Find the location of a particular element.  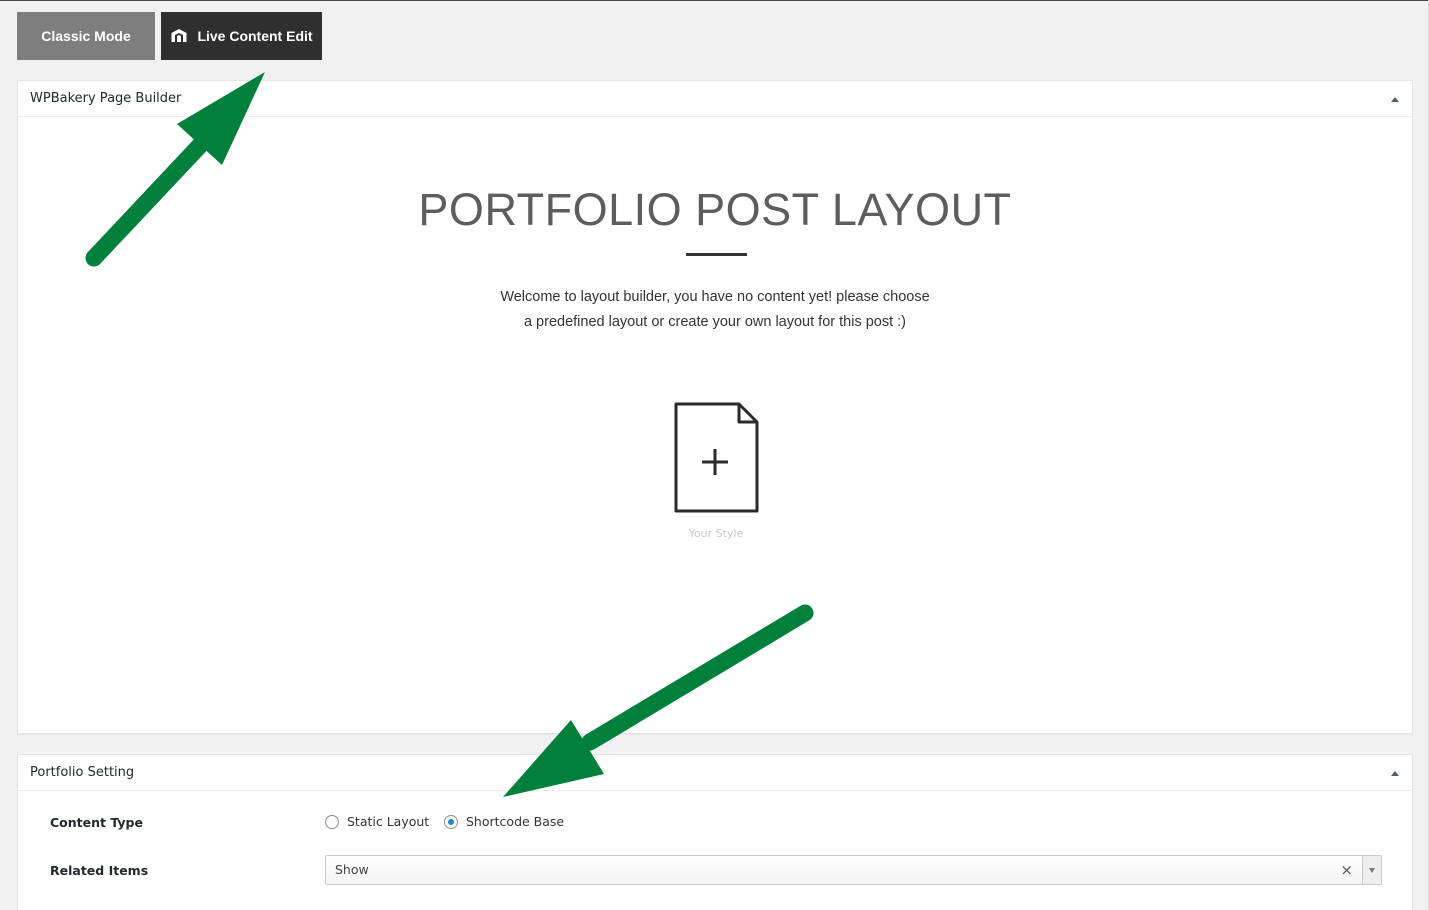

content-type-label: Content Type is located at coordinates (96, 822).